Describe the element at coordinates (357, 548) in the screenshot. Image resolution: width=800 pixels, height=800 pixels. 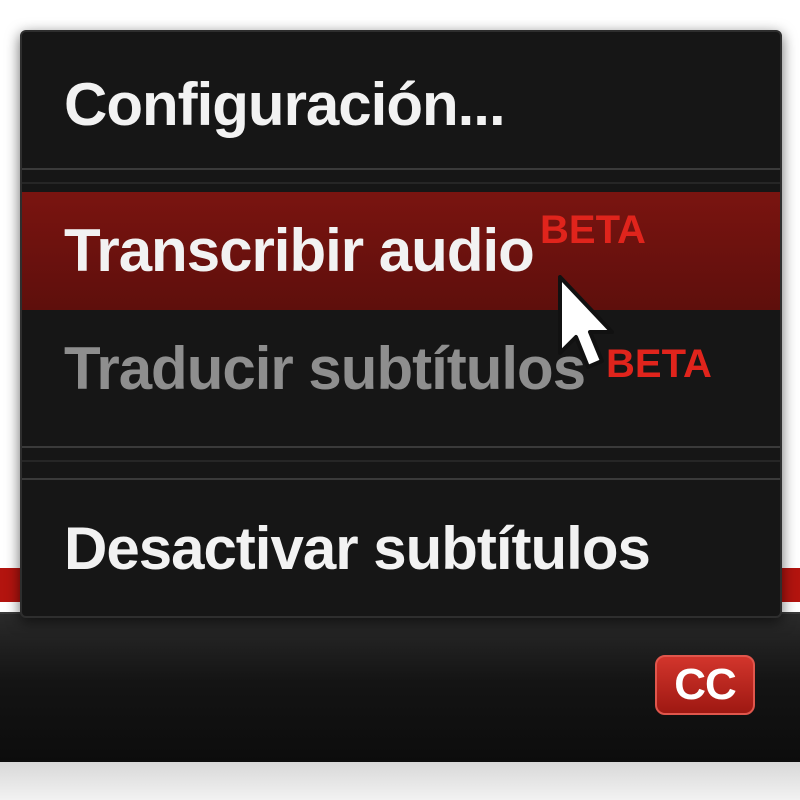
I see `menu-item-label: Desactivar subtítulos` at that location.